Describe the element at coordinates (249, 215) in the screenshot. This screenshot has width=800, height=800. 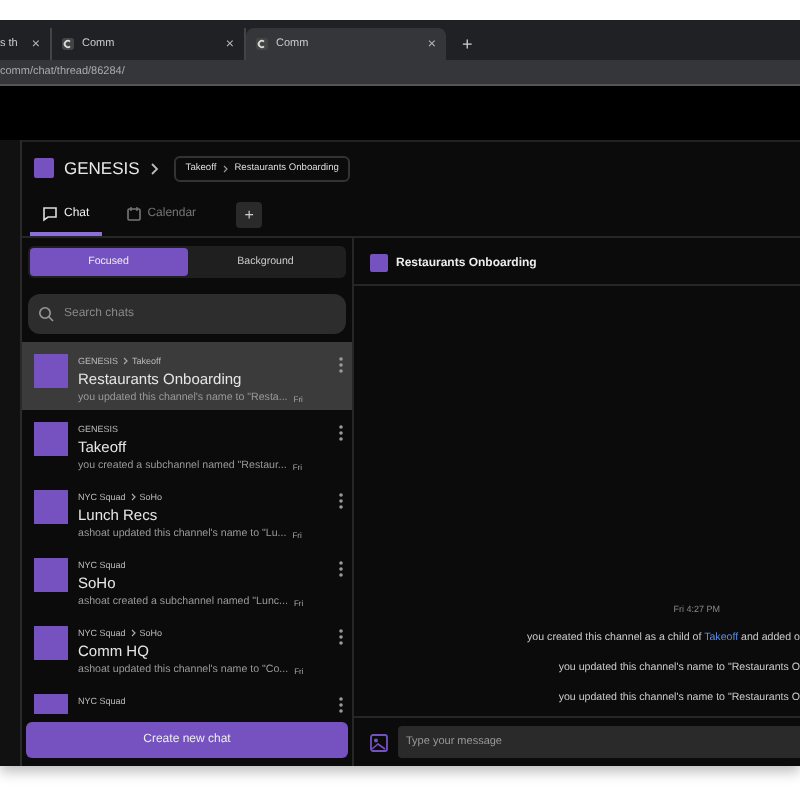
I see `add-tab-button: +` at that location.